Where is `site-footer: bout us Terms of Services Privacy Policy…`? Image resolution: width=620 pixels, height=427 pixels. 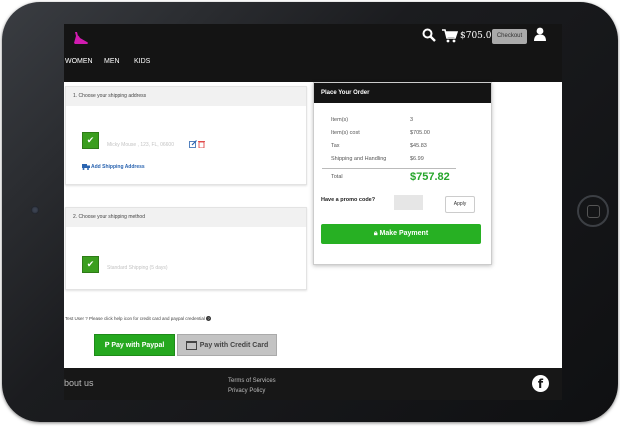 site-footer: bout us Terms of Services Privacy Policy… is located at coordinates (313, 384).